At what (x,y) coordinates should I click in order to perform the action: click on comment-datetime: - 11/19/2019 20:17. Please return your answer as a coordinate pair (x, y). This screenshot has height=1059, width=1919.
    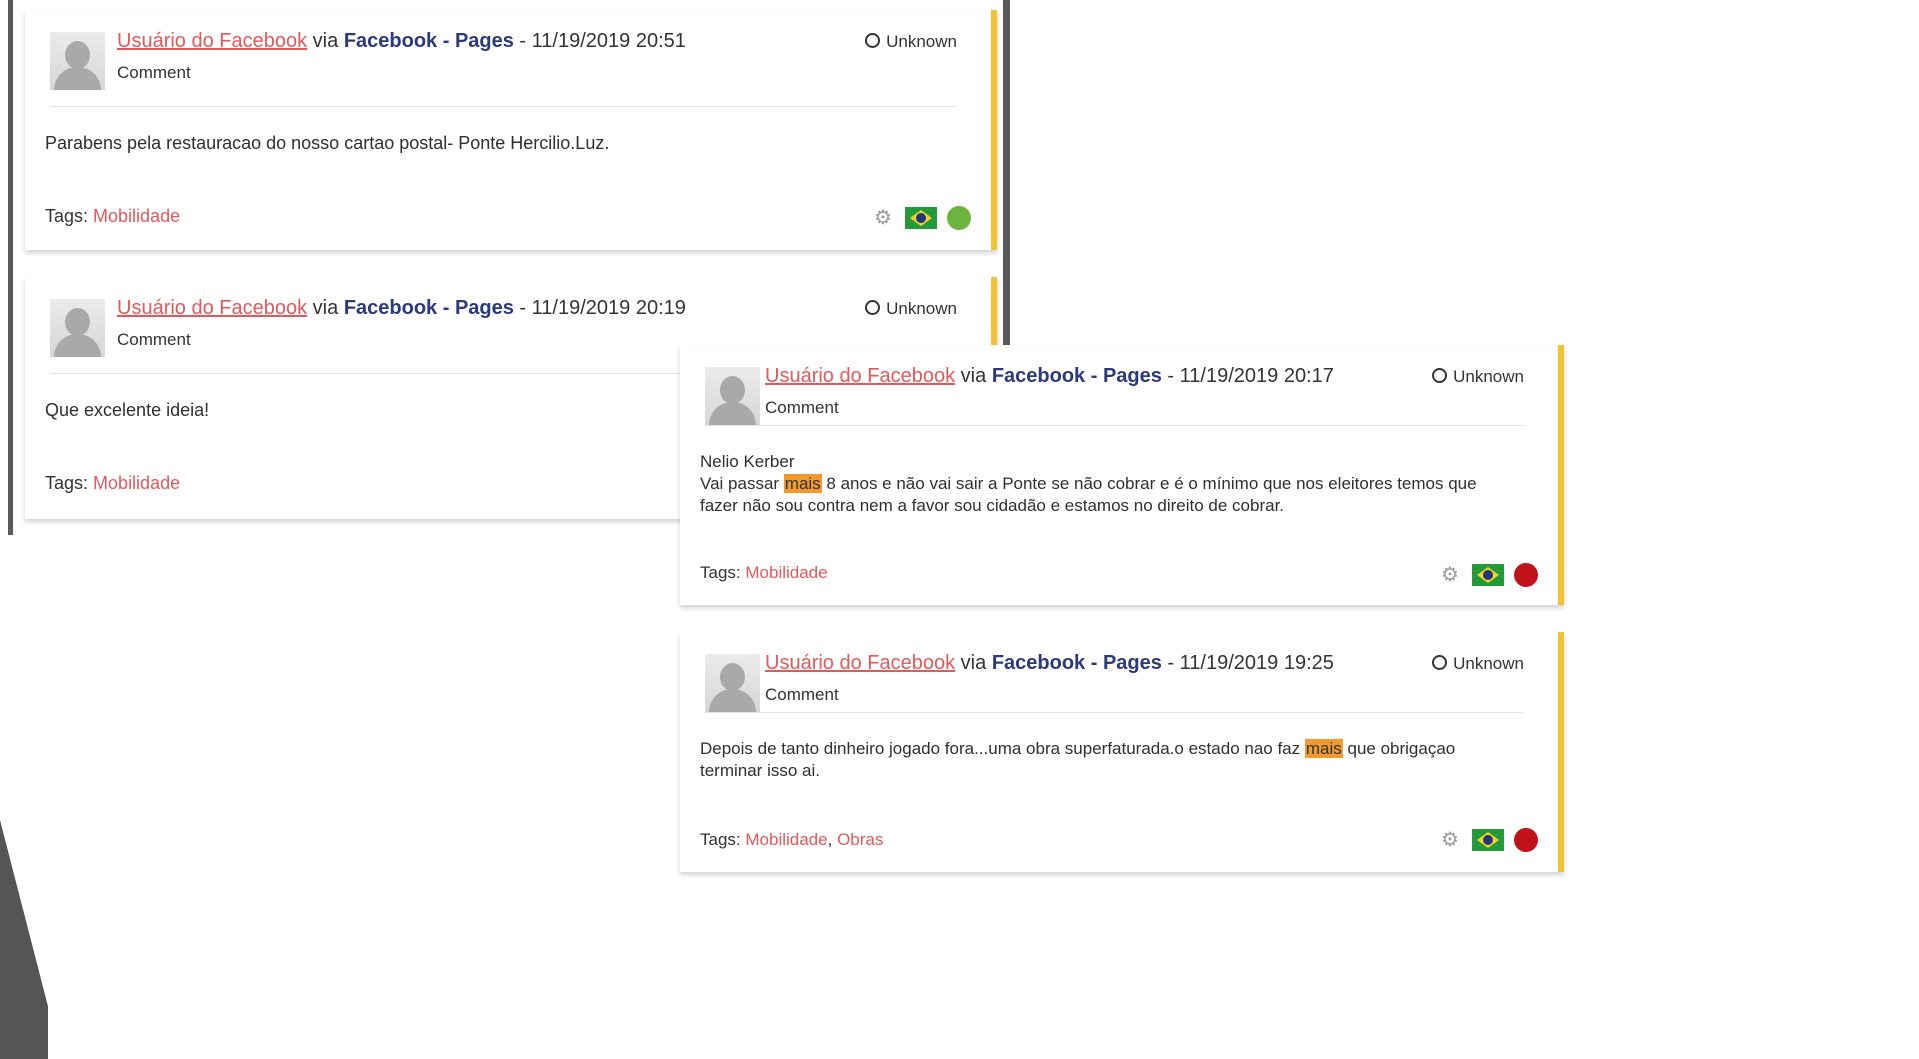
    Looking at the image, I should click on (1247, 376).